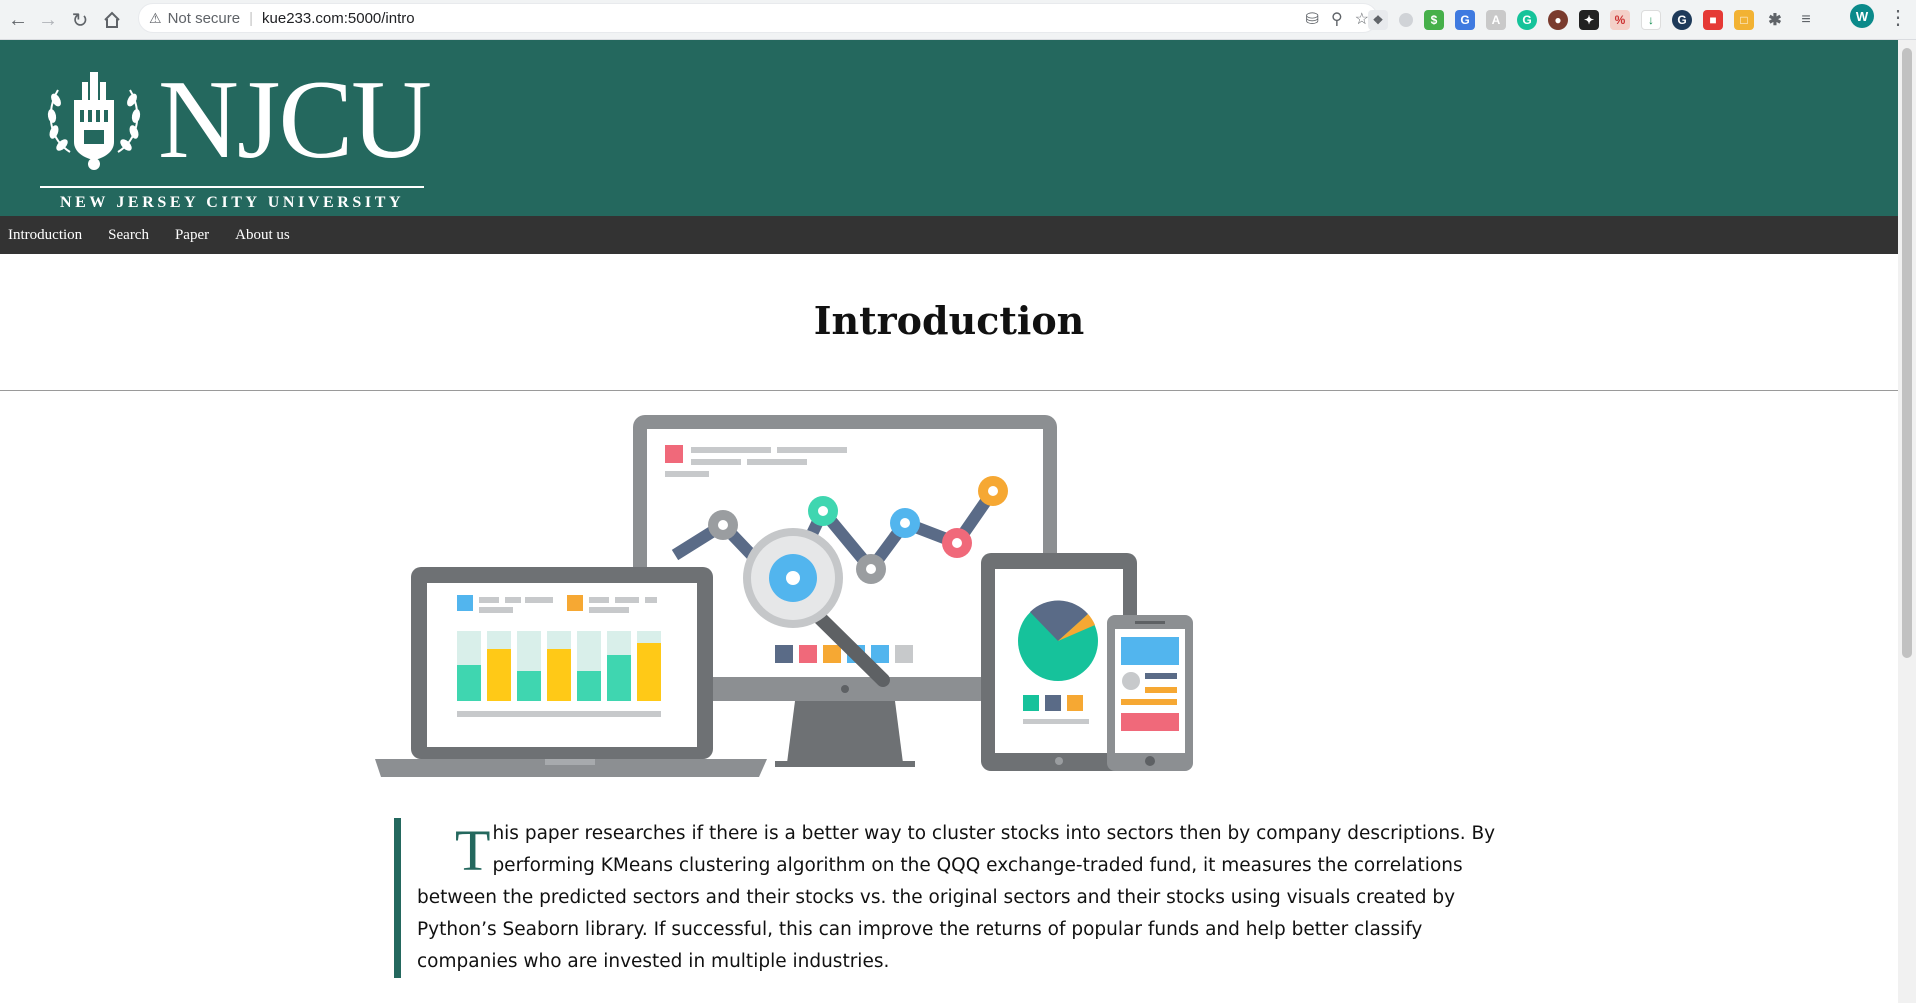 The height and width of the screenshot is (1003, 1916). Describe the element at coordinates (1651, 20) in the screenshot. I see `download-extension-icon: ↓` at that location.